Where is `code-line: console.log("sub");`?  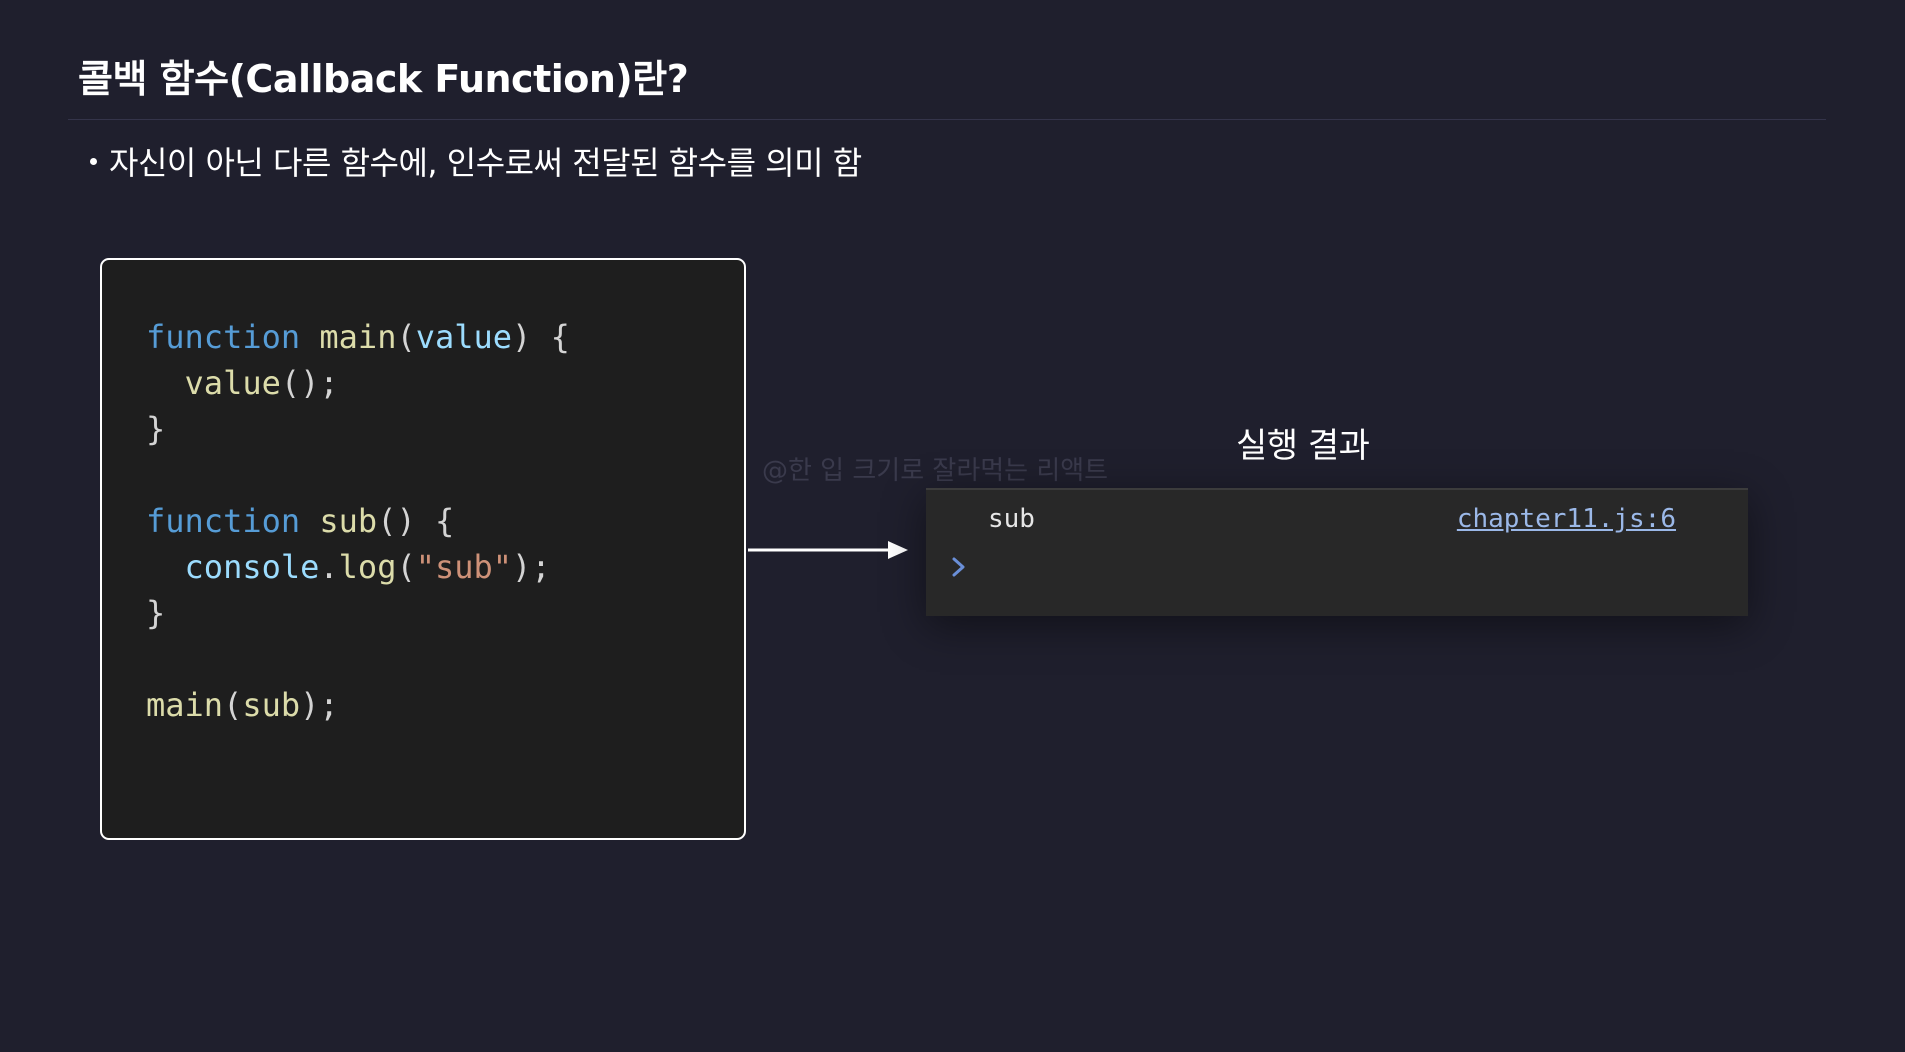
code-line: console.log("sub"); is located at coordinates (358, 567).